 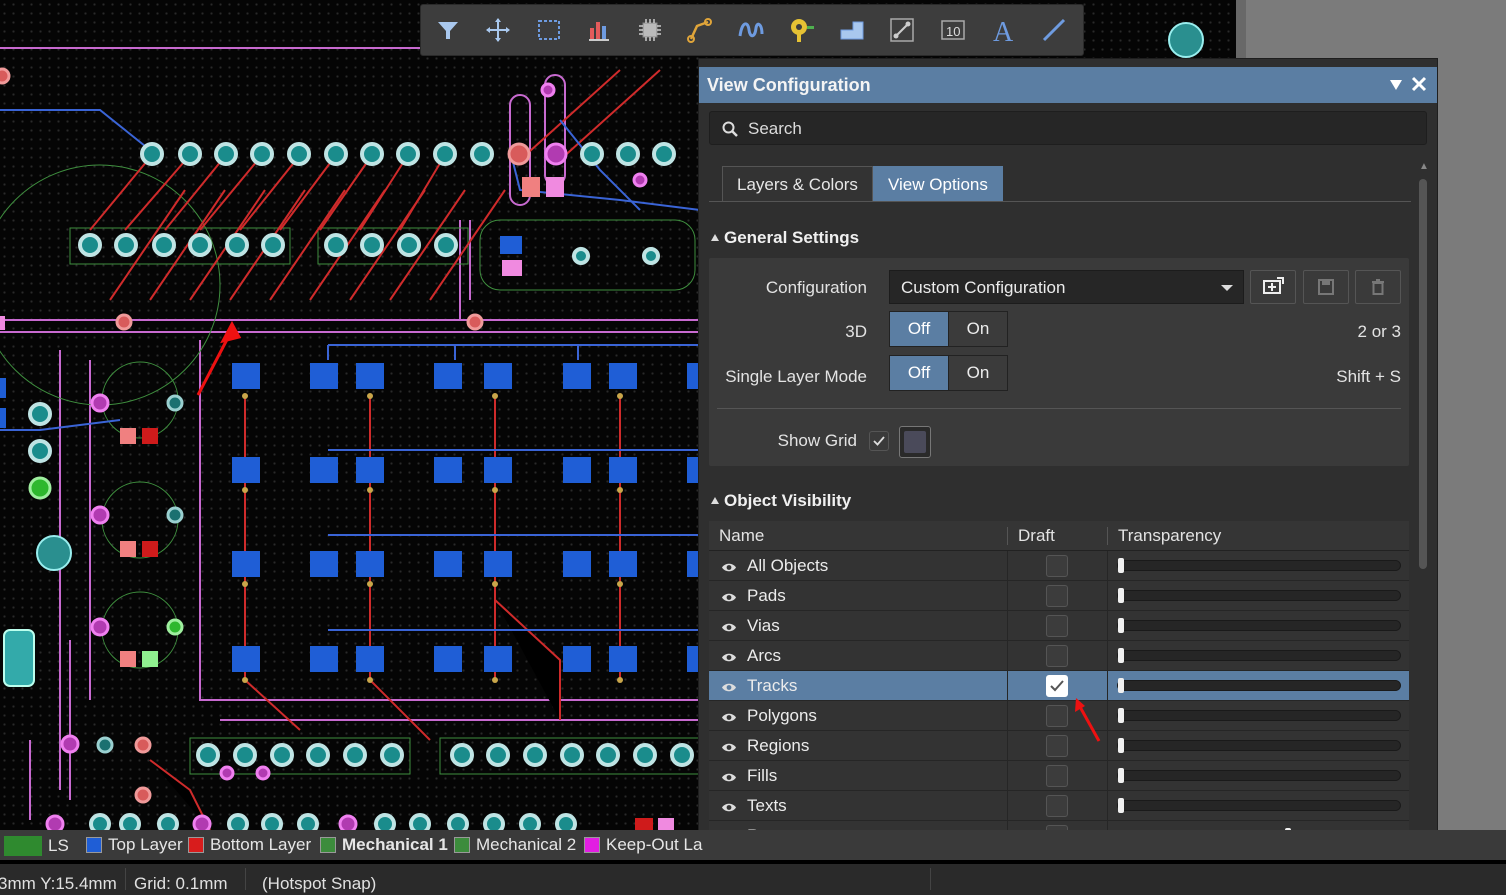 What do you see at coordinates (751, 30) in the screenshot?
I see `arc-icon` at bounding box center [751, 30].